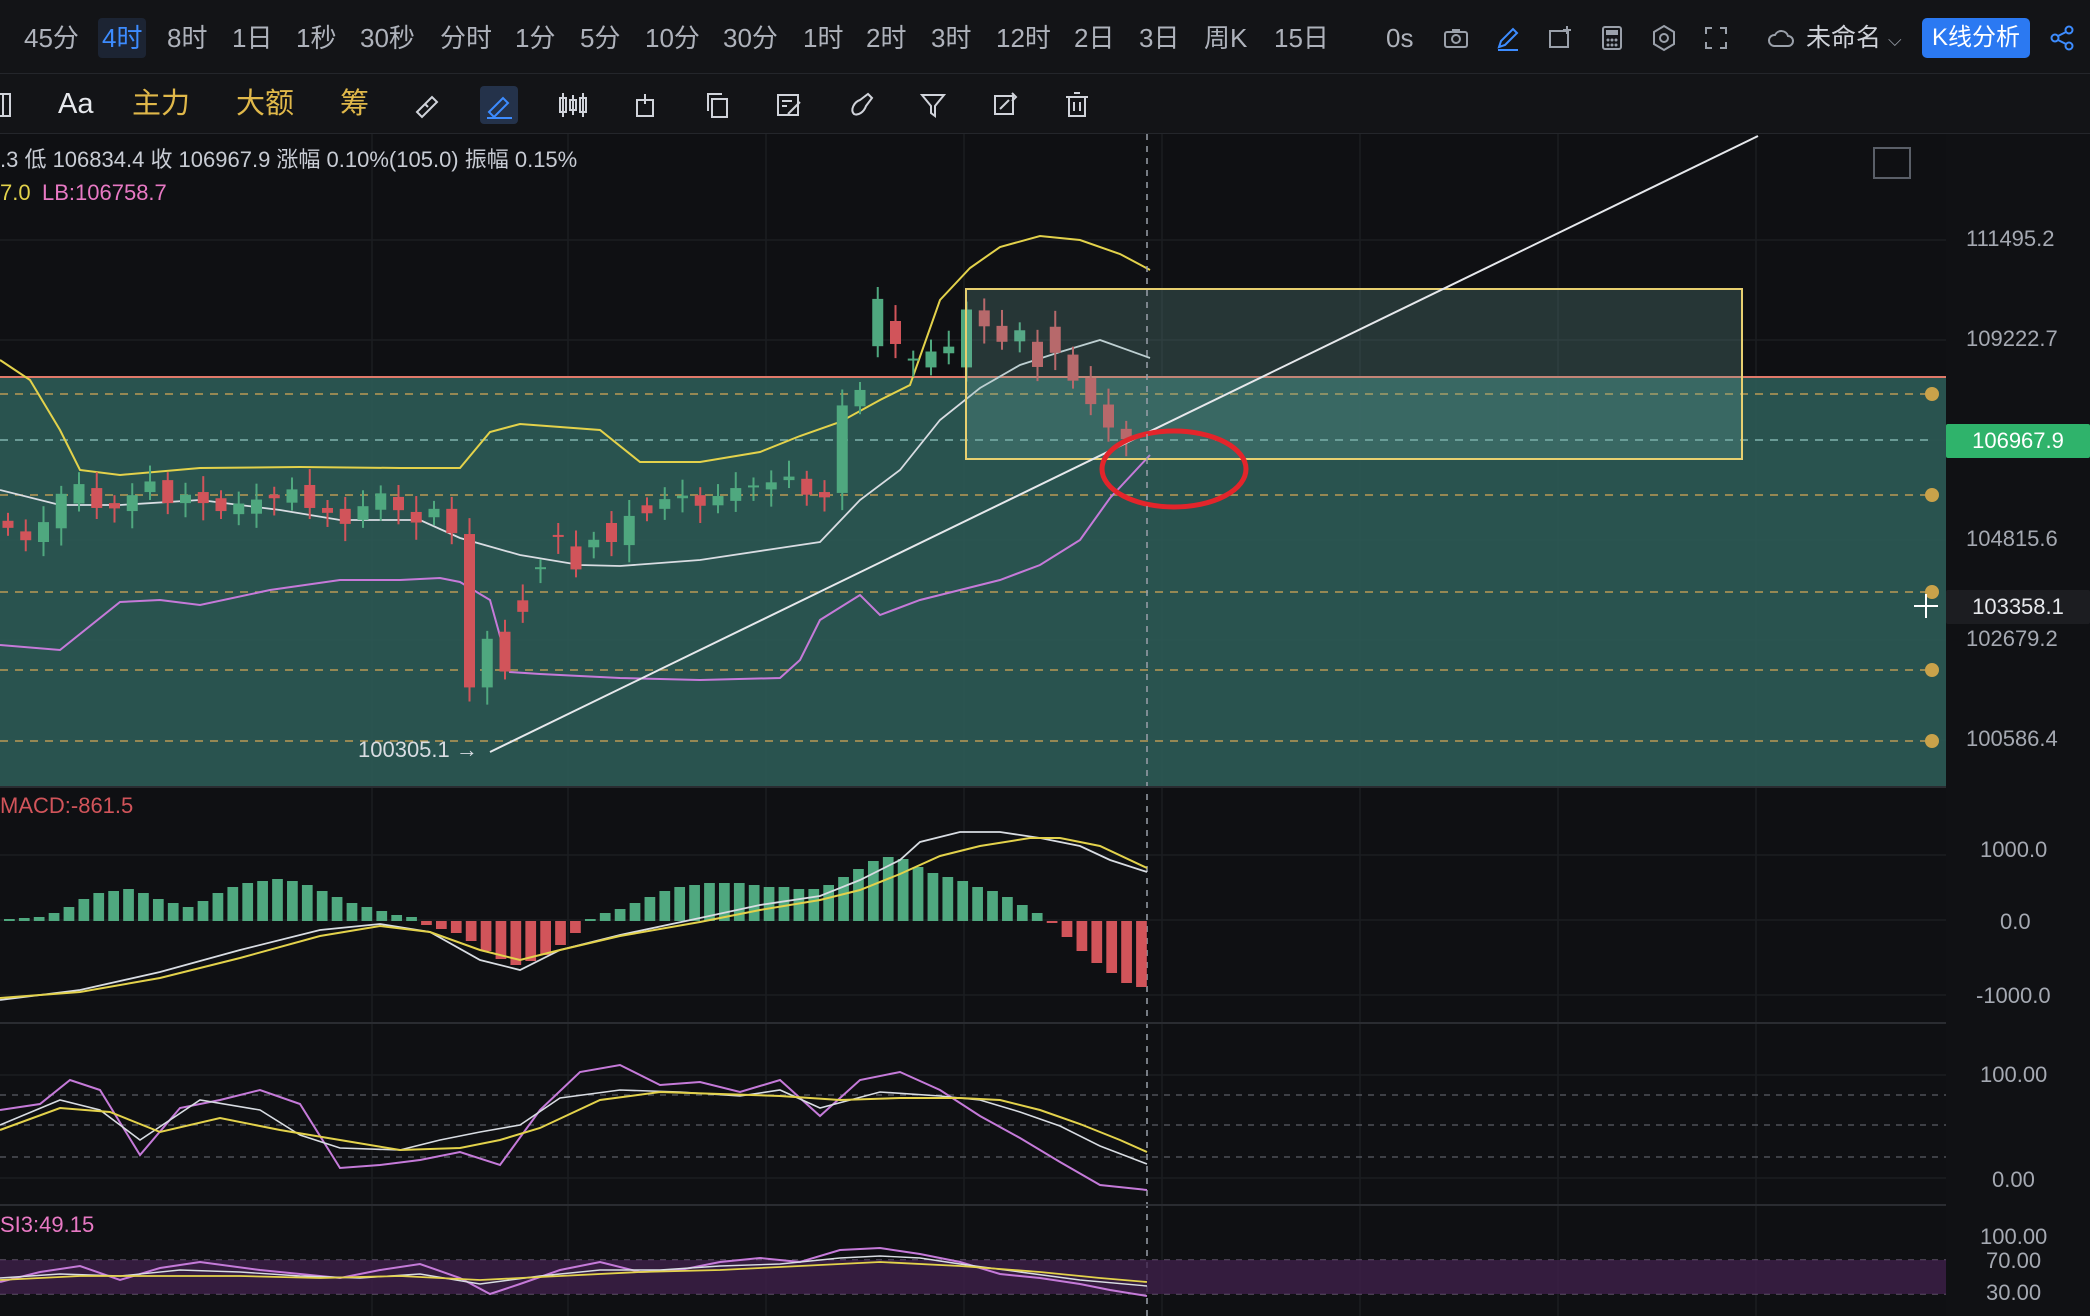 Image resolution: width=2090 pixels, height=1316 pixels. Describe the element at coordinates (51, 38) in the screenshot. I see `timeframe-0: 45分` at that location.